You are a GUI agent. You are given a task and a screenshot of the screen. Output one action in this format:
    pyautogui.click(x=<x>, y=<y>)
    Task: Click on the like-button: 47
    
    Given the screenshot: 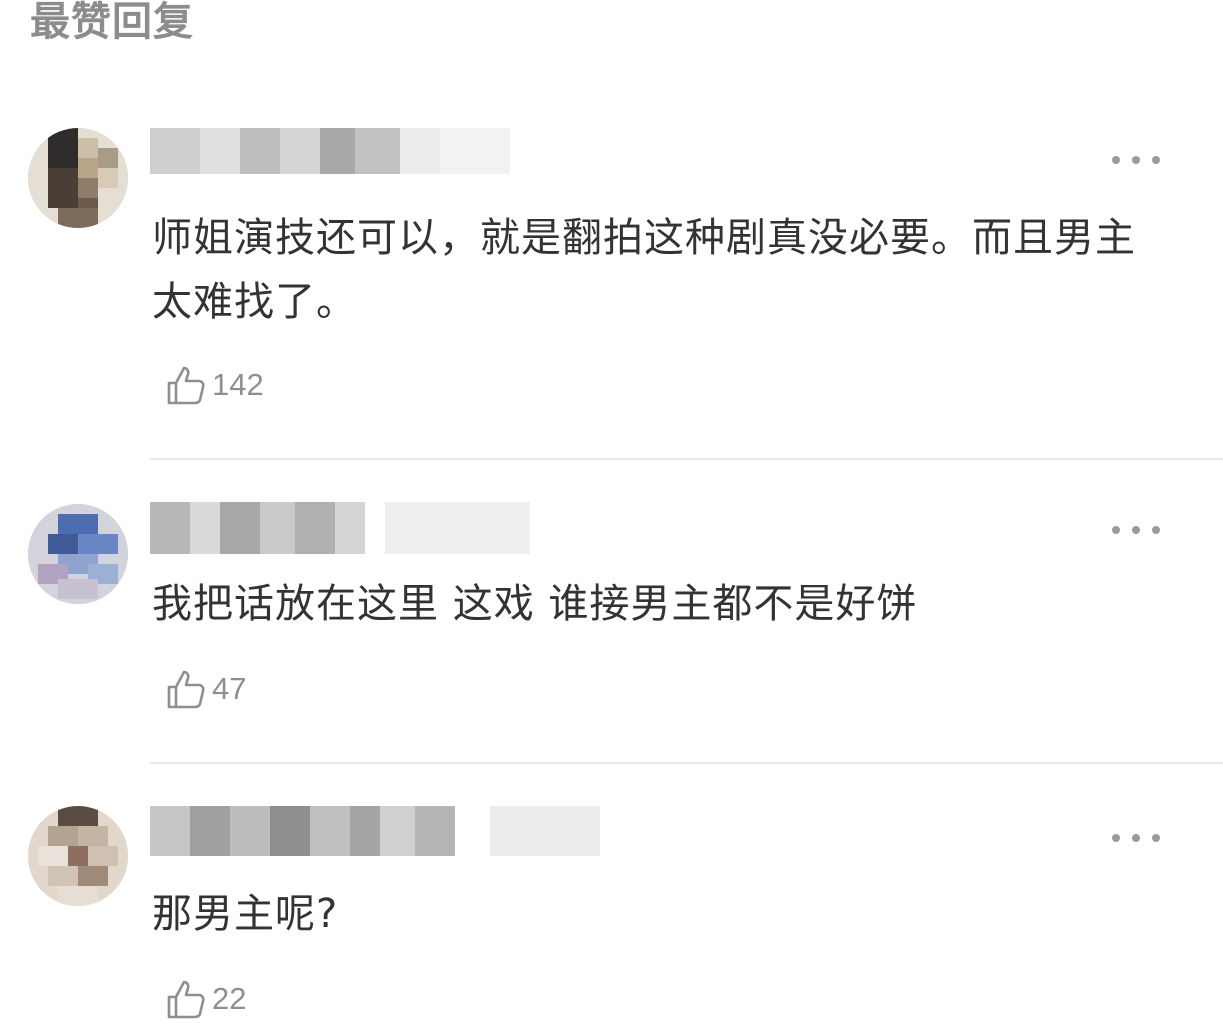 What is the action you would take?
    pyautogui.click(x=205, y=689)
    